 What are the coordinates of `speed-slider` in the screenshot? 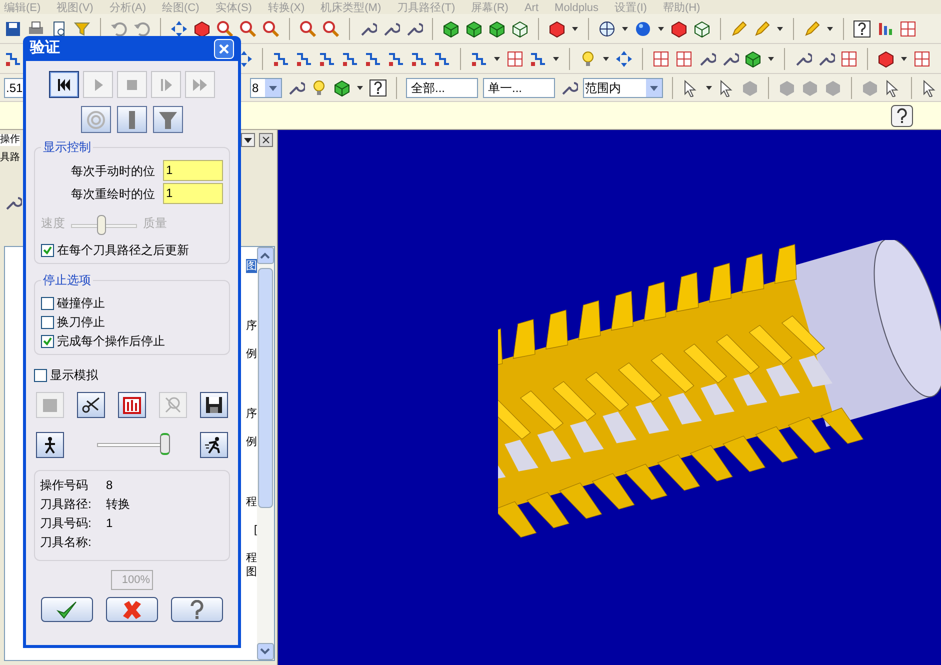 It's located at (132, 445).